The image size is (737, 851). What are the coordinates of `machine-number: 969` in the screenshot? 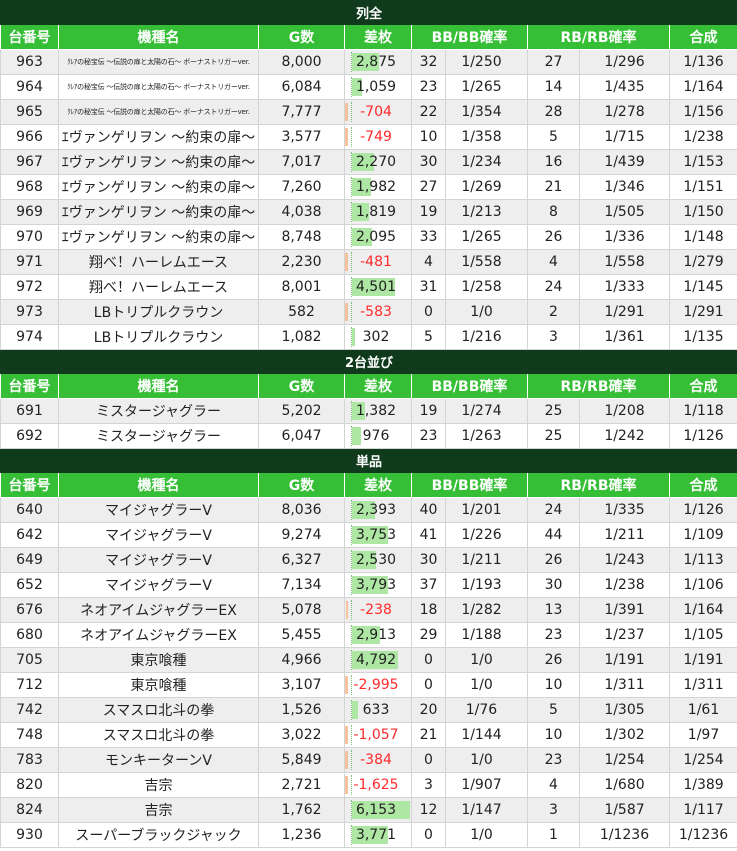 It's located at (29, 212).